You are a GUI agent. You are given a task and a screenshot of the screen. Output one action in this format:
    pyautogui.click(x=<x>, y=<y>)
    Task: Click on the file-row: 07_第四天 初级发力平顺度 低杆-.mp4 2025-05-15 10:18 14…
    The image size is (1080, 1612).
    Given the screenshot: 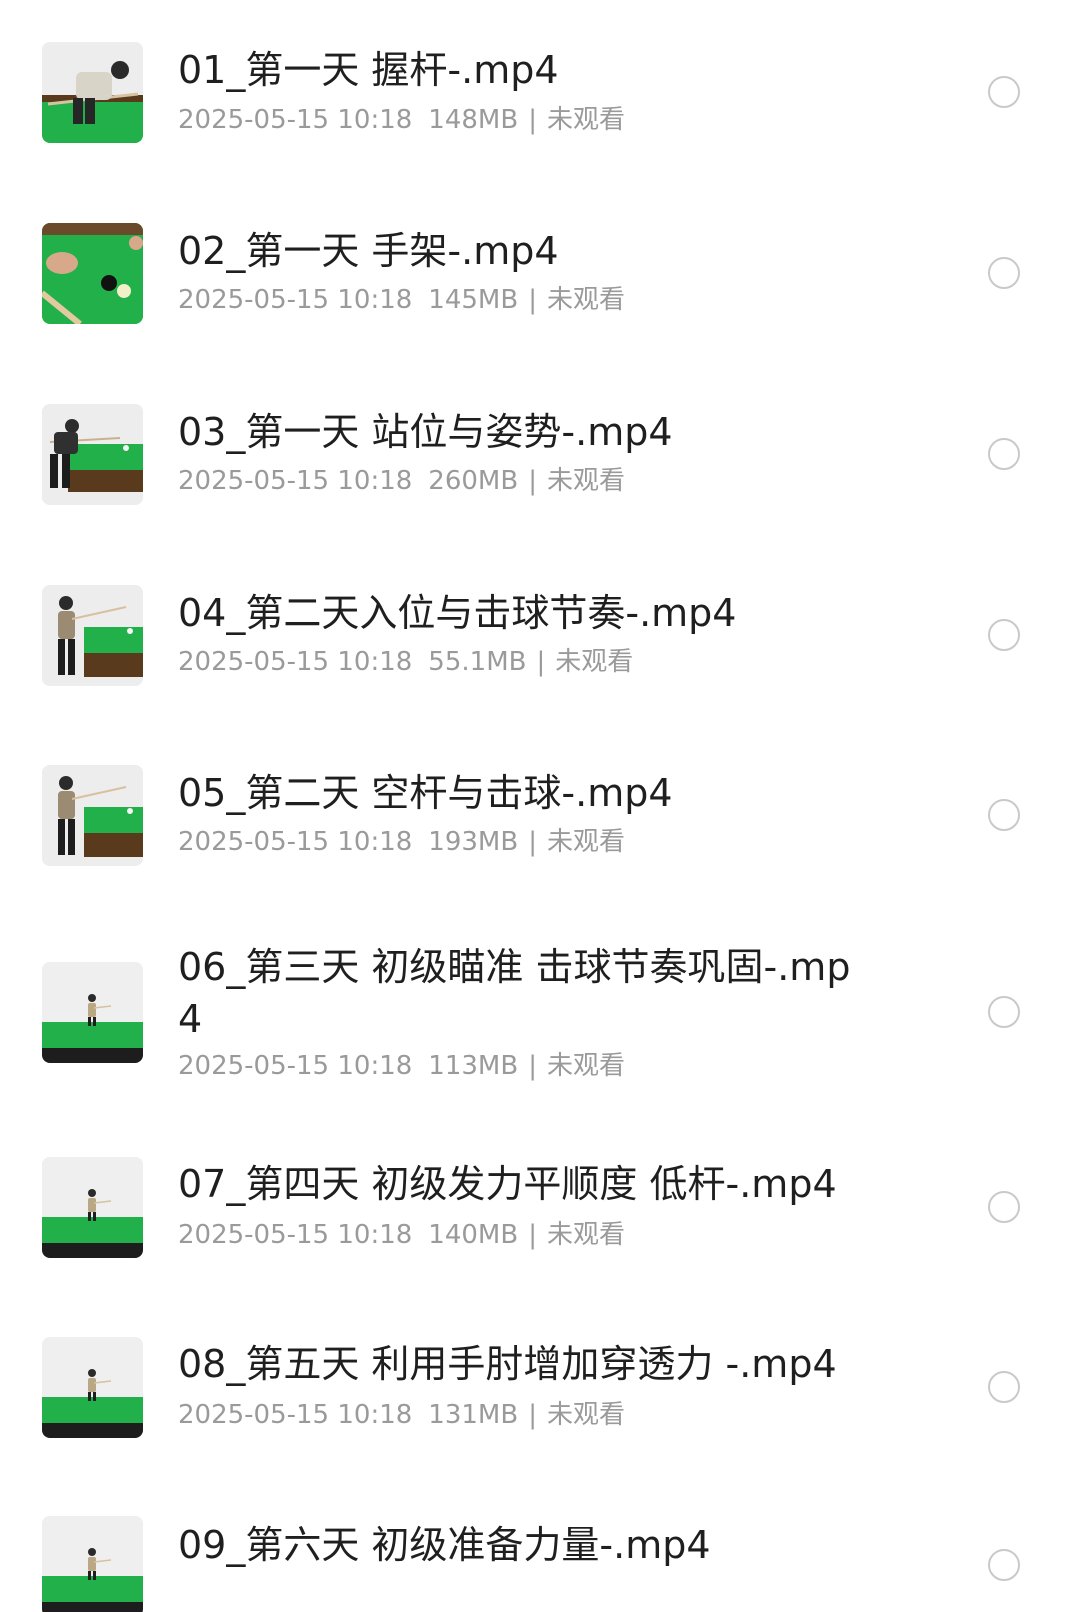 What is the action you would take?
    pyautogui.click(x=540, y=1230)
    